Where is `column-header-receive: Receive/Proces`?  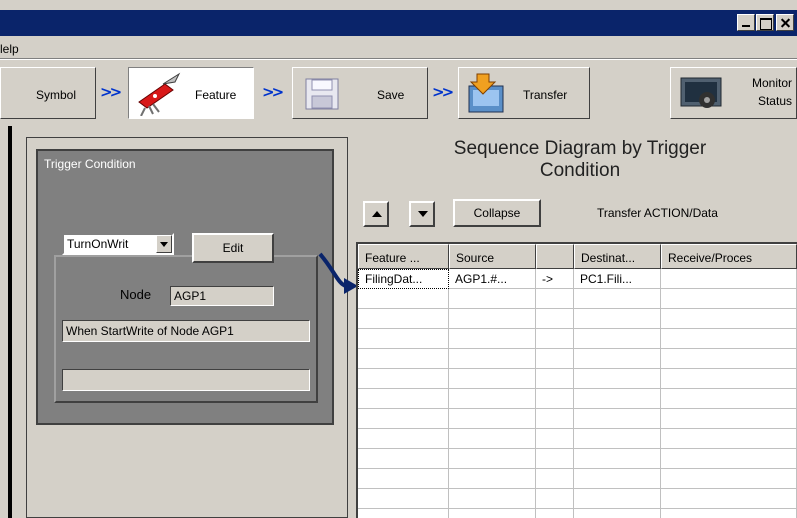
column-header-receive: Receive/Proces is located at coordinates (729, 256).